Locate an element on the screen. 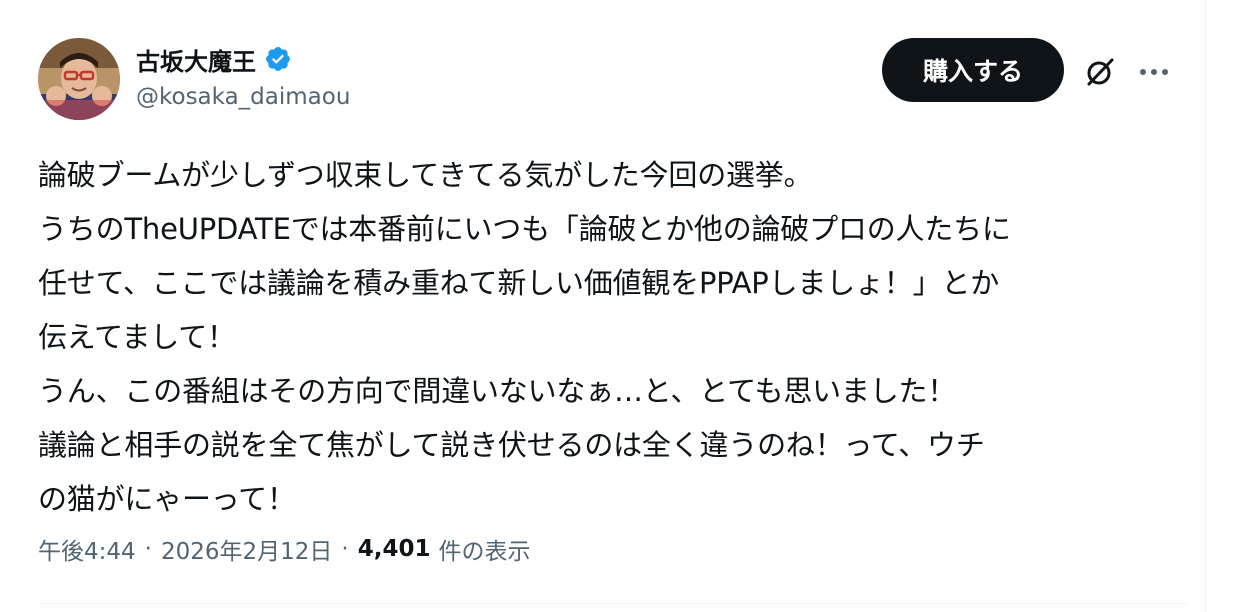  verified-badge-icon is located at coordinates (278, 59).